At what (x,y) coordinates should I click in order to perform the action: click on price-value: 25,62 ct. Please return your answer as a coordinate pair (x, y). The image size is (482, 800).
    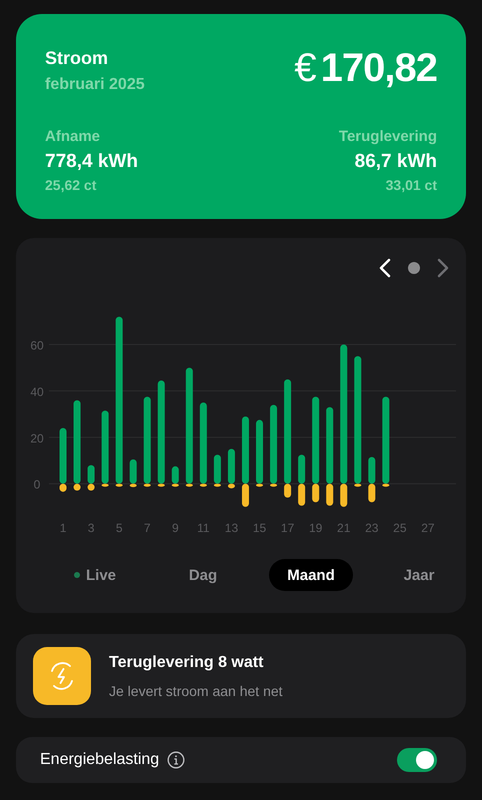
    Looking at the image, I should click on (71, 185).